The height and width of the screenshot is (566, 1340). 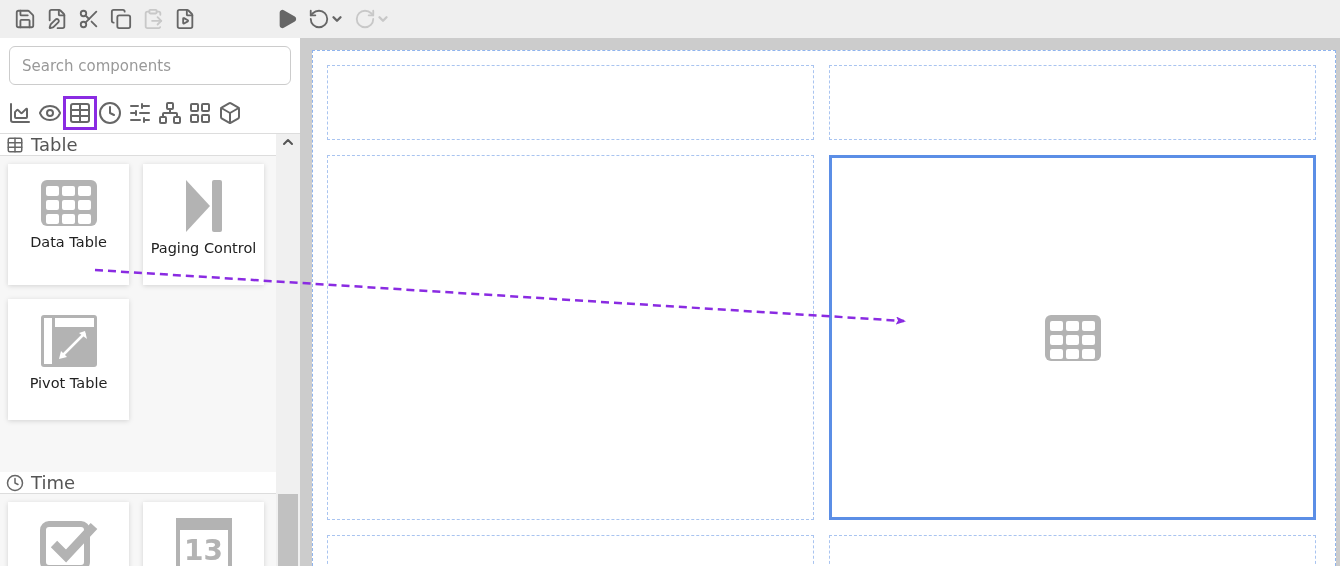 I want to click on skip-forward-icon, so click(x=203, y=206).